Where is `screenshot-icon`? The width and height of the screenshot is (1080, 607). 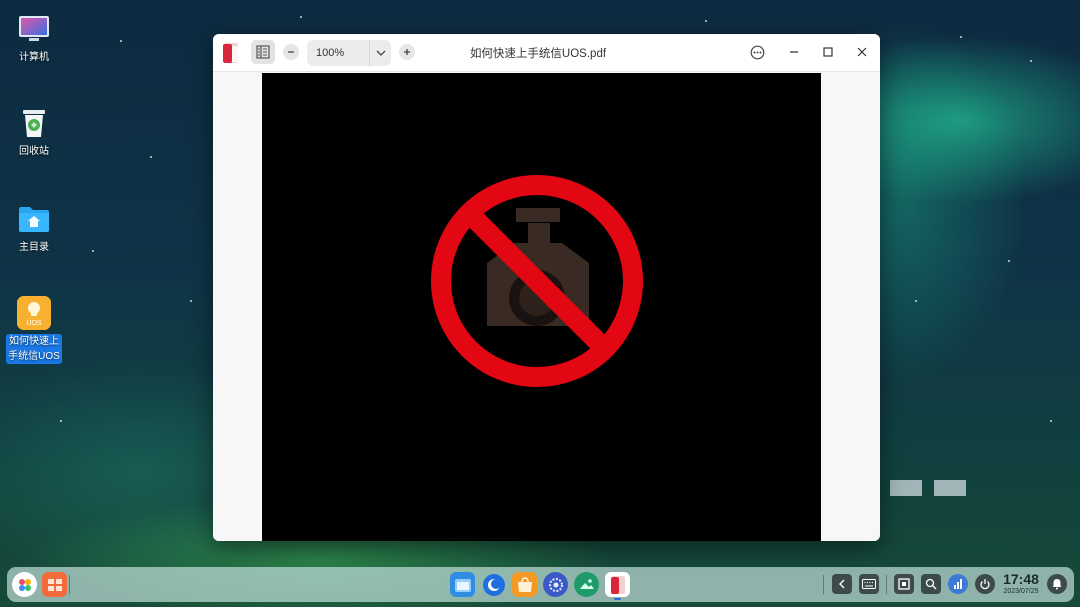 screenshot-icon is located at coordinates (904, 584).